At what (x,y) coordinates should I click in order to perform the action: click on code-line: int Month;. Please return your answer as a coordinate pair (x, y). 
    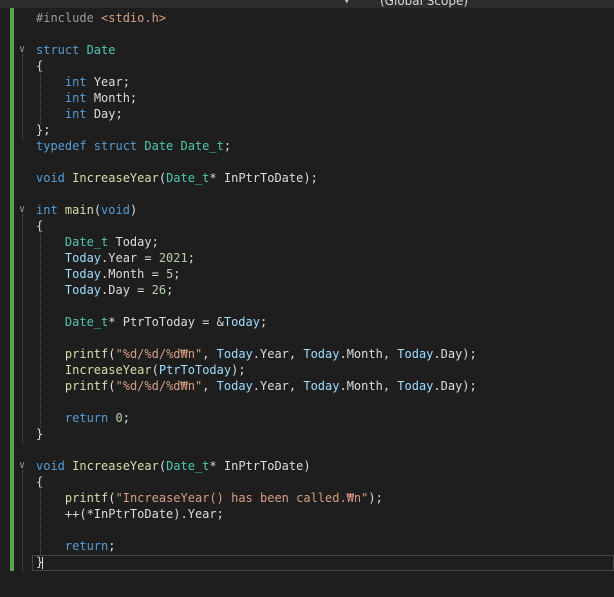
    Looking at the image, I should click on (307, 98).